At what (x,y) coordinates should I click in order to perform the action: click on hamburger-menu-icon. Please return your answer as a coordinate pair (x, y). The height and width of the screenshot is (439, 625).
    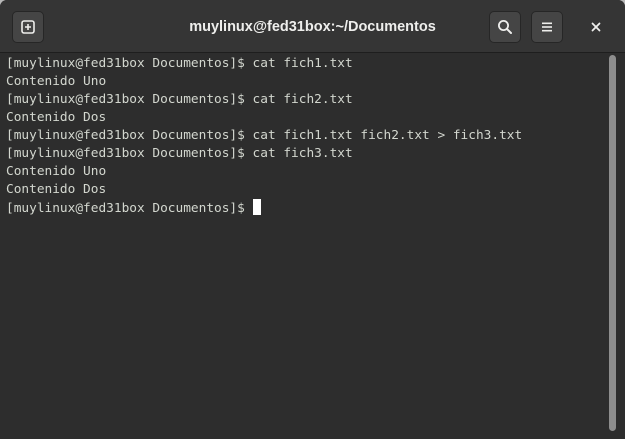
    Looking at the image, I should click on (547, 27).